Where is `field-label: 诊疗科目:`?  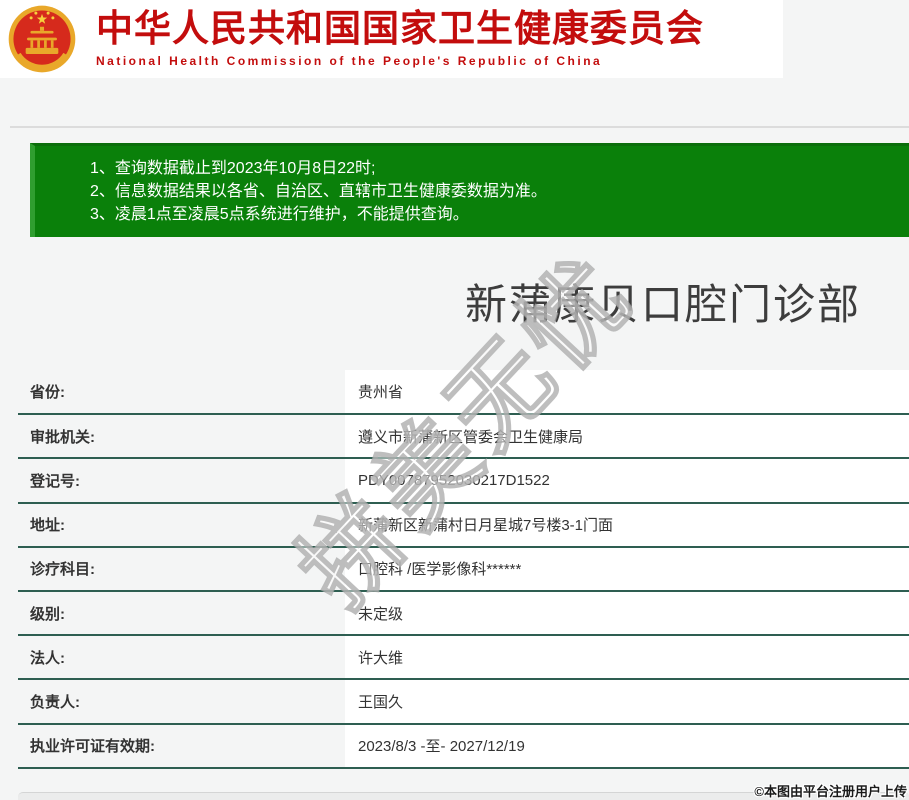 field-label: 诊疗科目: is located at coordinates (181, 569).